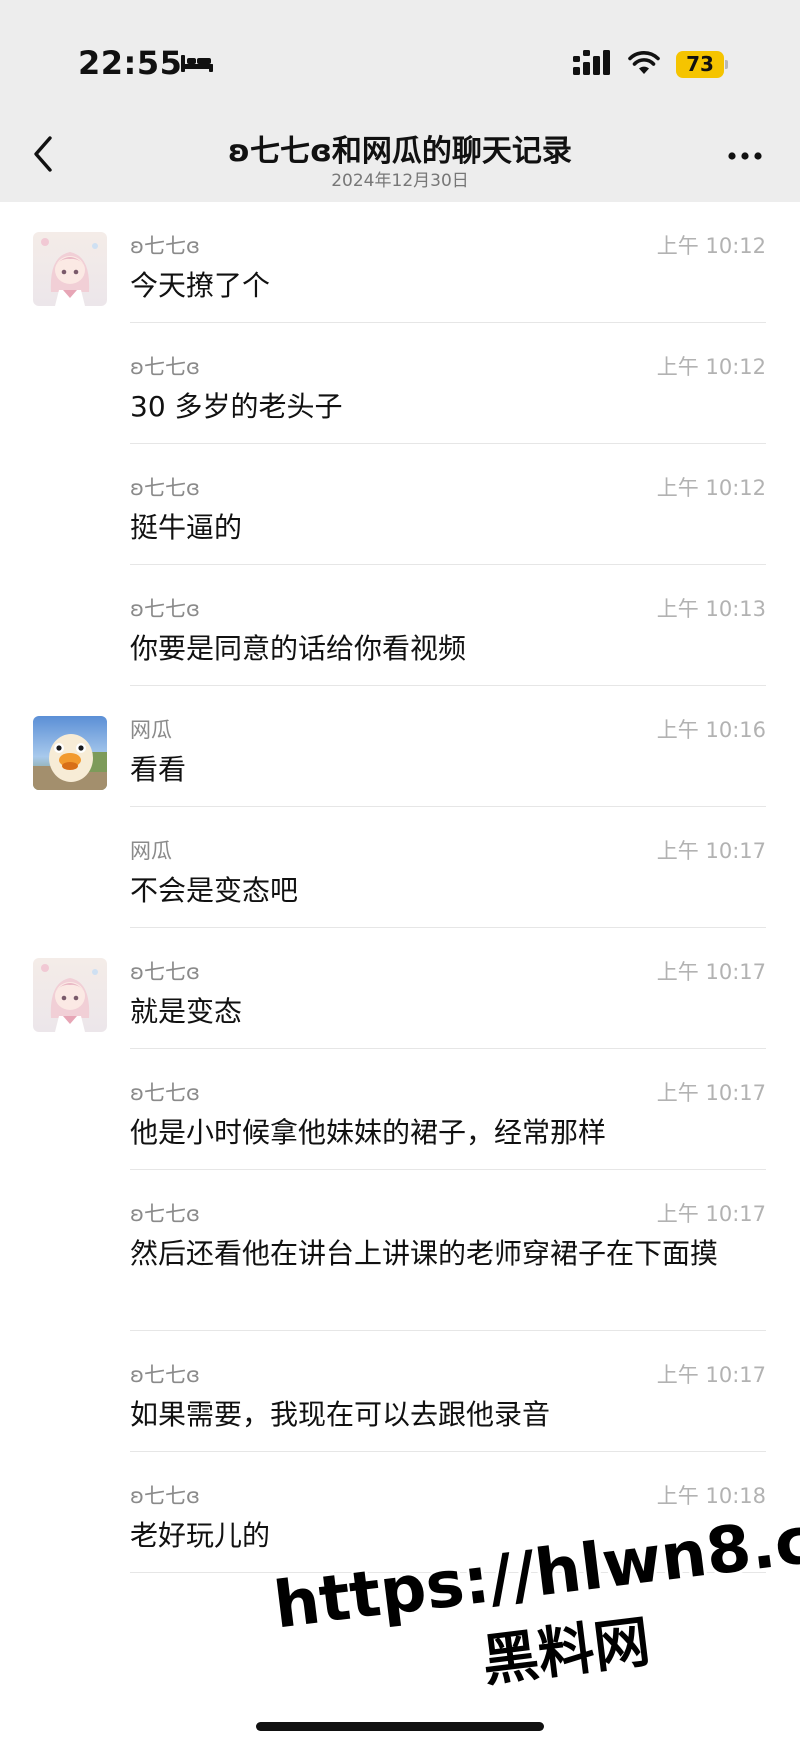  I want to click on message-item: ʚ七七ɞ 上午 10:12 挺牛逼的, so click(400, 504).